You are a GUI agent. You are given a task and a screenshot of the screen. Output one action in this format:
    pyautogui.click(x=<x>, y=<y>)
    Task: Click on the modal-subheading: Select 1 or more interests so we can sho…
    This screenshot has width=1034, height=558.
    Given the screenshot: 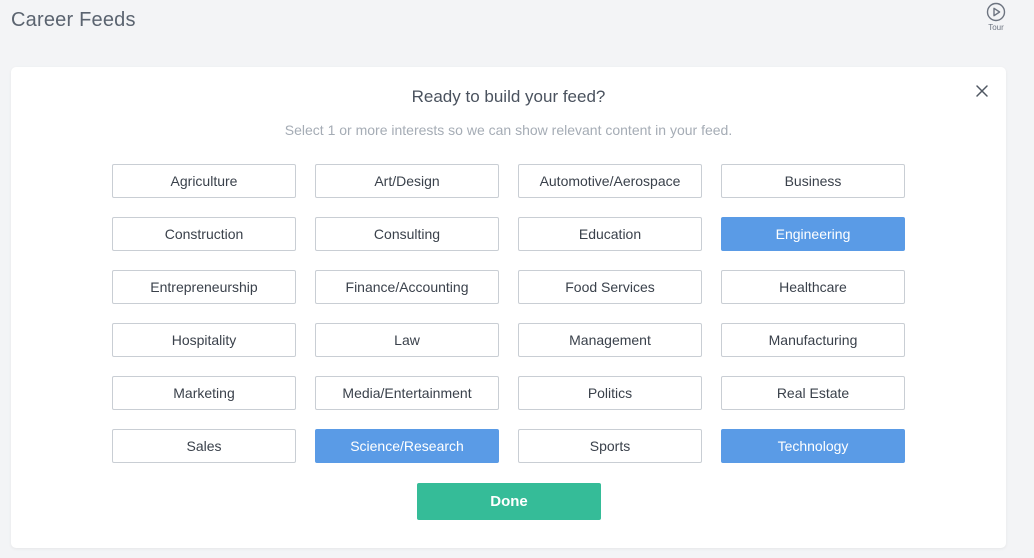 What is the action you would take?
    pyautogui.click(x=508, y=130)
    